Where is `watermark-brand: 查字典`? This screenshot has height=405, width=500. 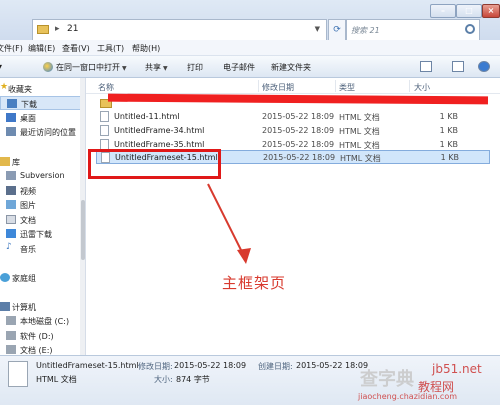 watermark-brand: 查字典 is located at coordinates (387, 379).